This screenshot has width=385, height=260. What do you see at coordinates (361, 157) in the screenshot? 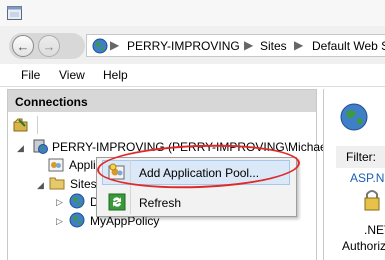
I see `filter-label: Filter:` at bounding box center [361, 157].